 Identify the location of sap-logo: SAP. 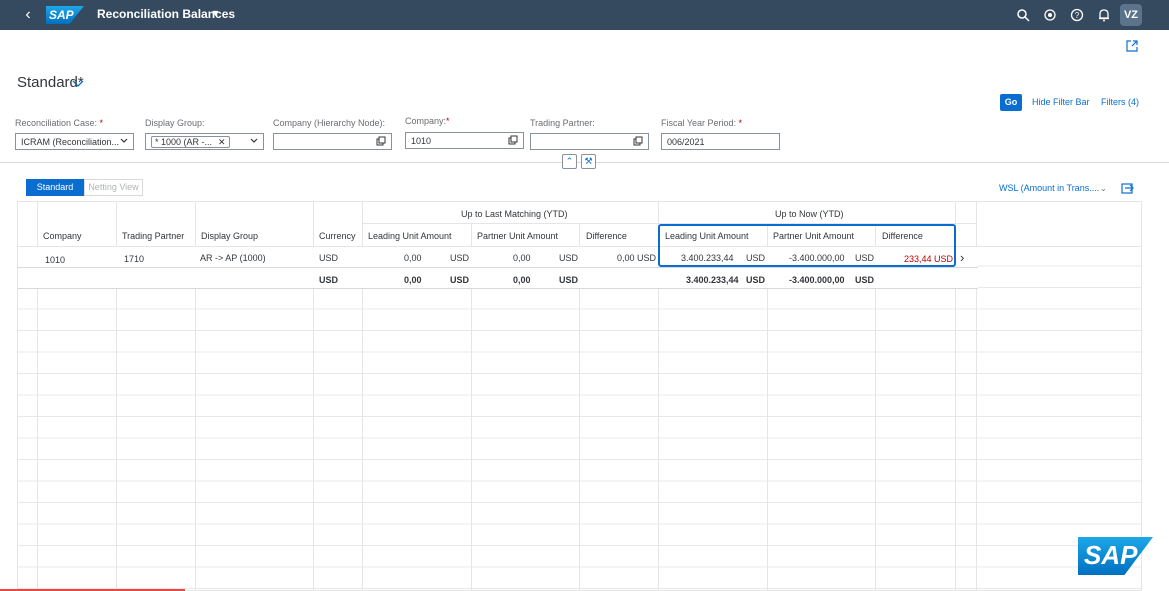
(65, 15).